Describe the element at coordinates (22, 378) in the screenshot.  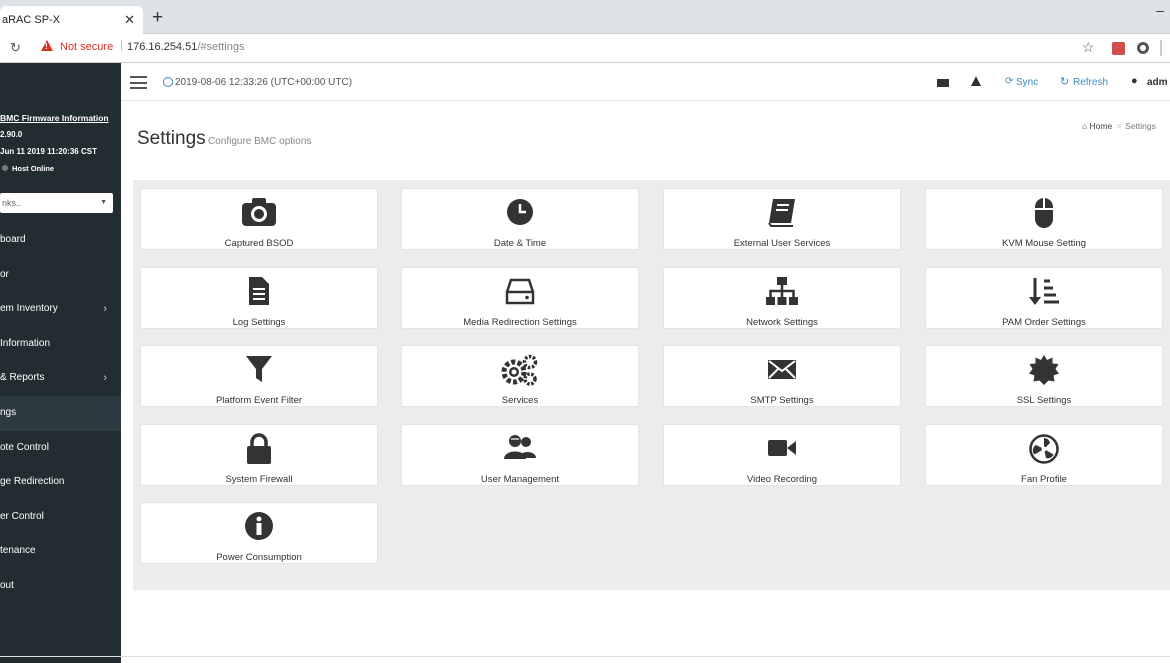
I see `sidebar-item-label: & Reports` at that location.